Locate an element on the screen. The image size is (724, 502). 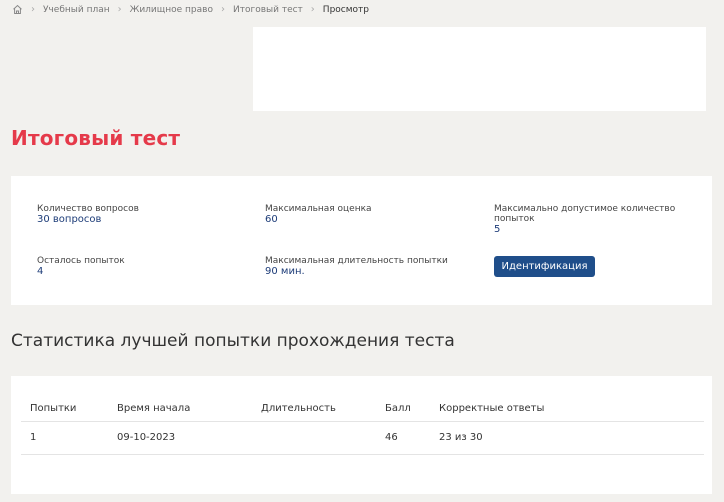
table-row: 1 09-10-2023 46 23 из 30 is located at coordinates (362, 438).